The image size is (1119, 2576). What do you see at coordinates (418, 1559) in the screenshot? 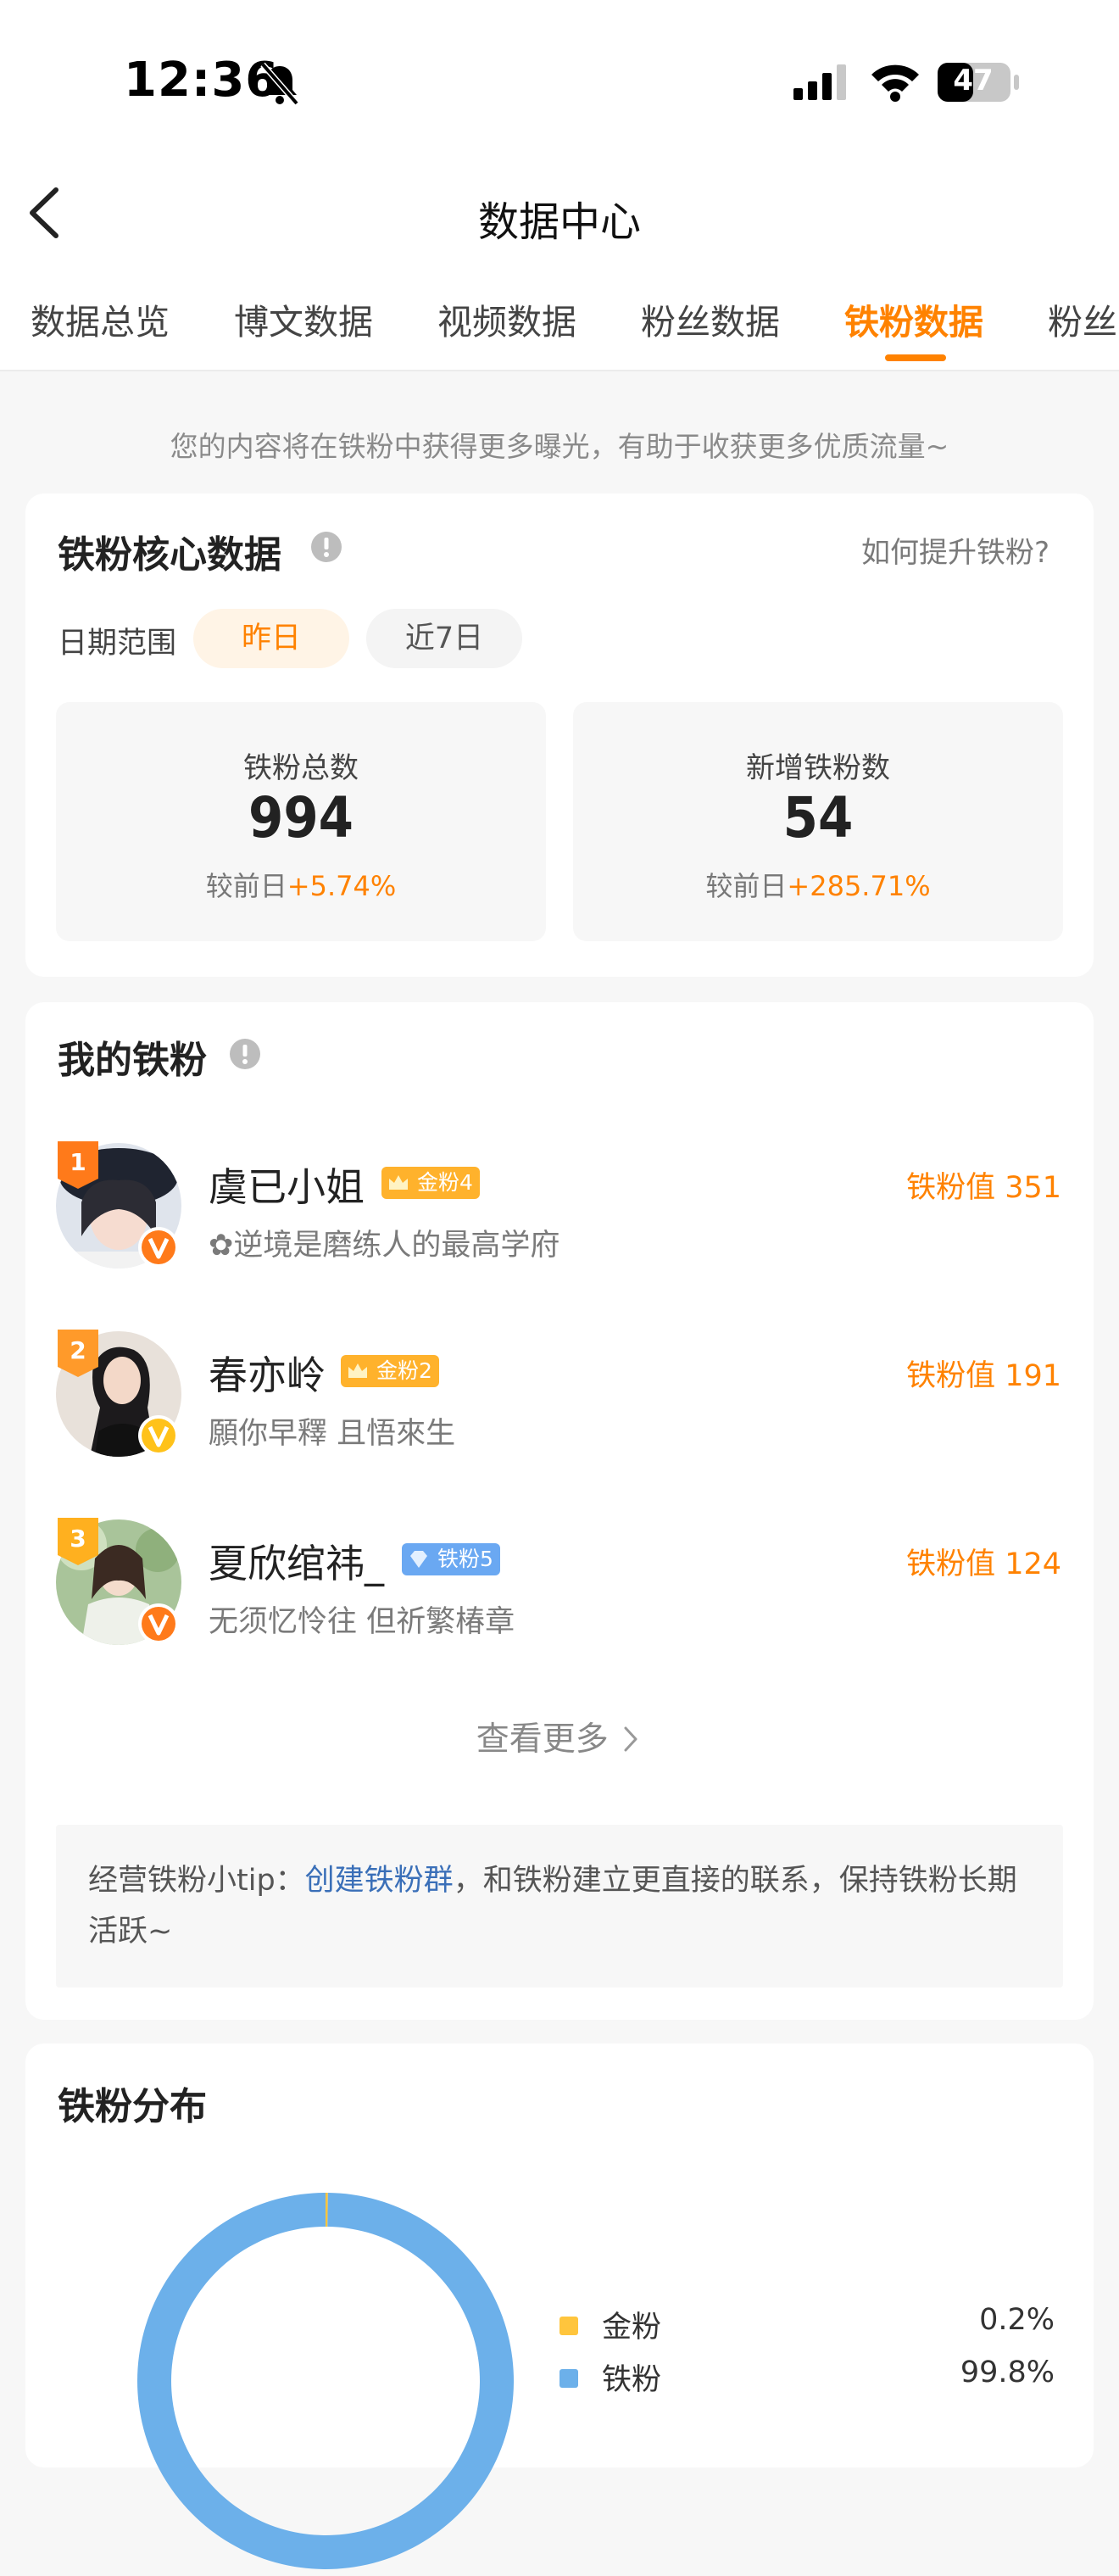
I see `diamond-icon` at bounding box center [418, 1559].